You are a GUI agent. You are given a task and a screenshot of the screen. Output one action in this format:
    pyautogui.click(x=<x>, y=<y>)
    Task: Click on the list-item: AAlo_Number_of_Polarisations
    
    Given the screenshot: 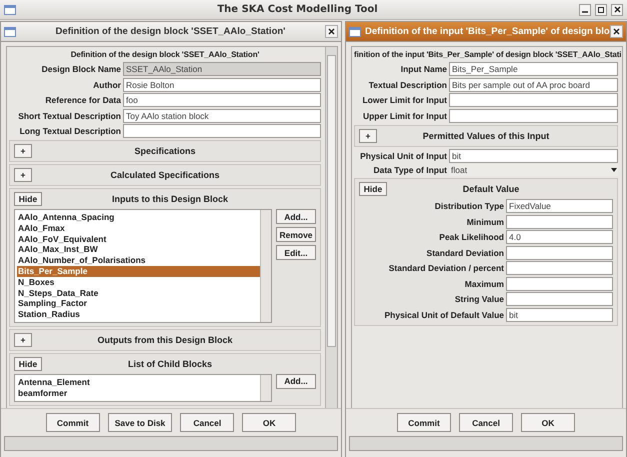 What is the action you would take?
    pyautogui.click(x=138, y=260)
    